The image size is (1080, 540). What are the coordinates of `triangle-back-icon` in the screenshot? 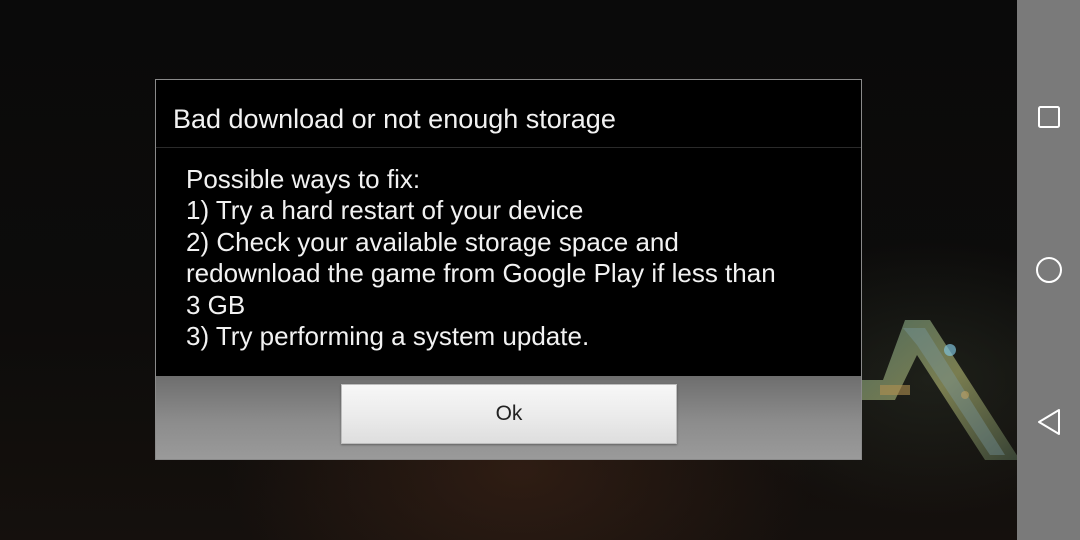 It's located at (1049, 422).